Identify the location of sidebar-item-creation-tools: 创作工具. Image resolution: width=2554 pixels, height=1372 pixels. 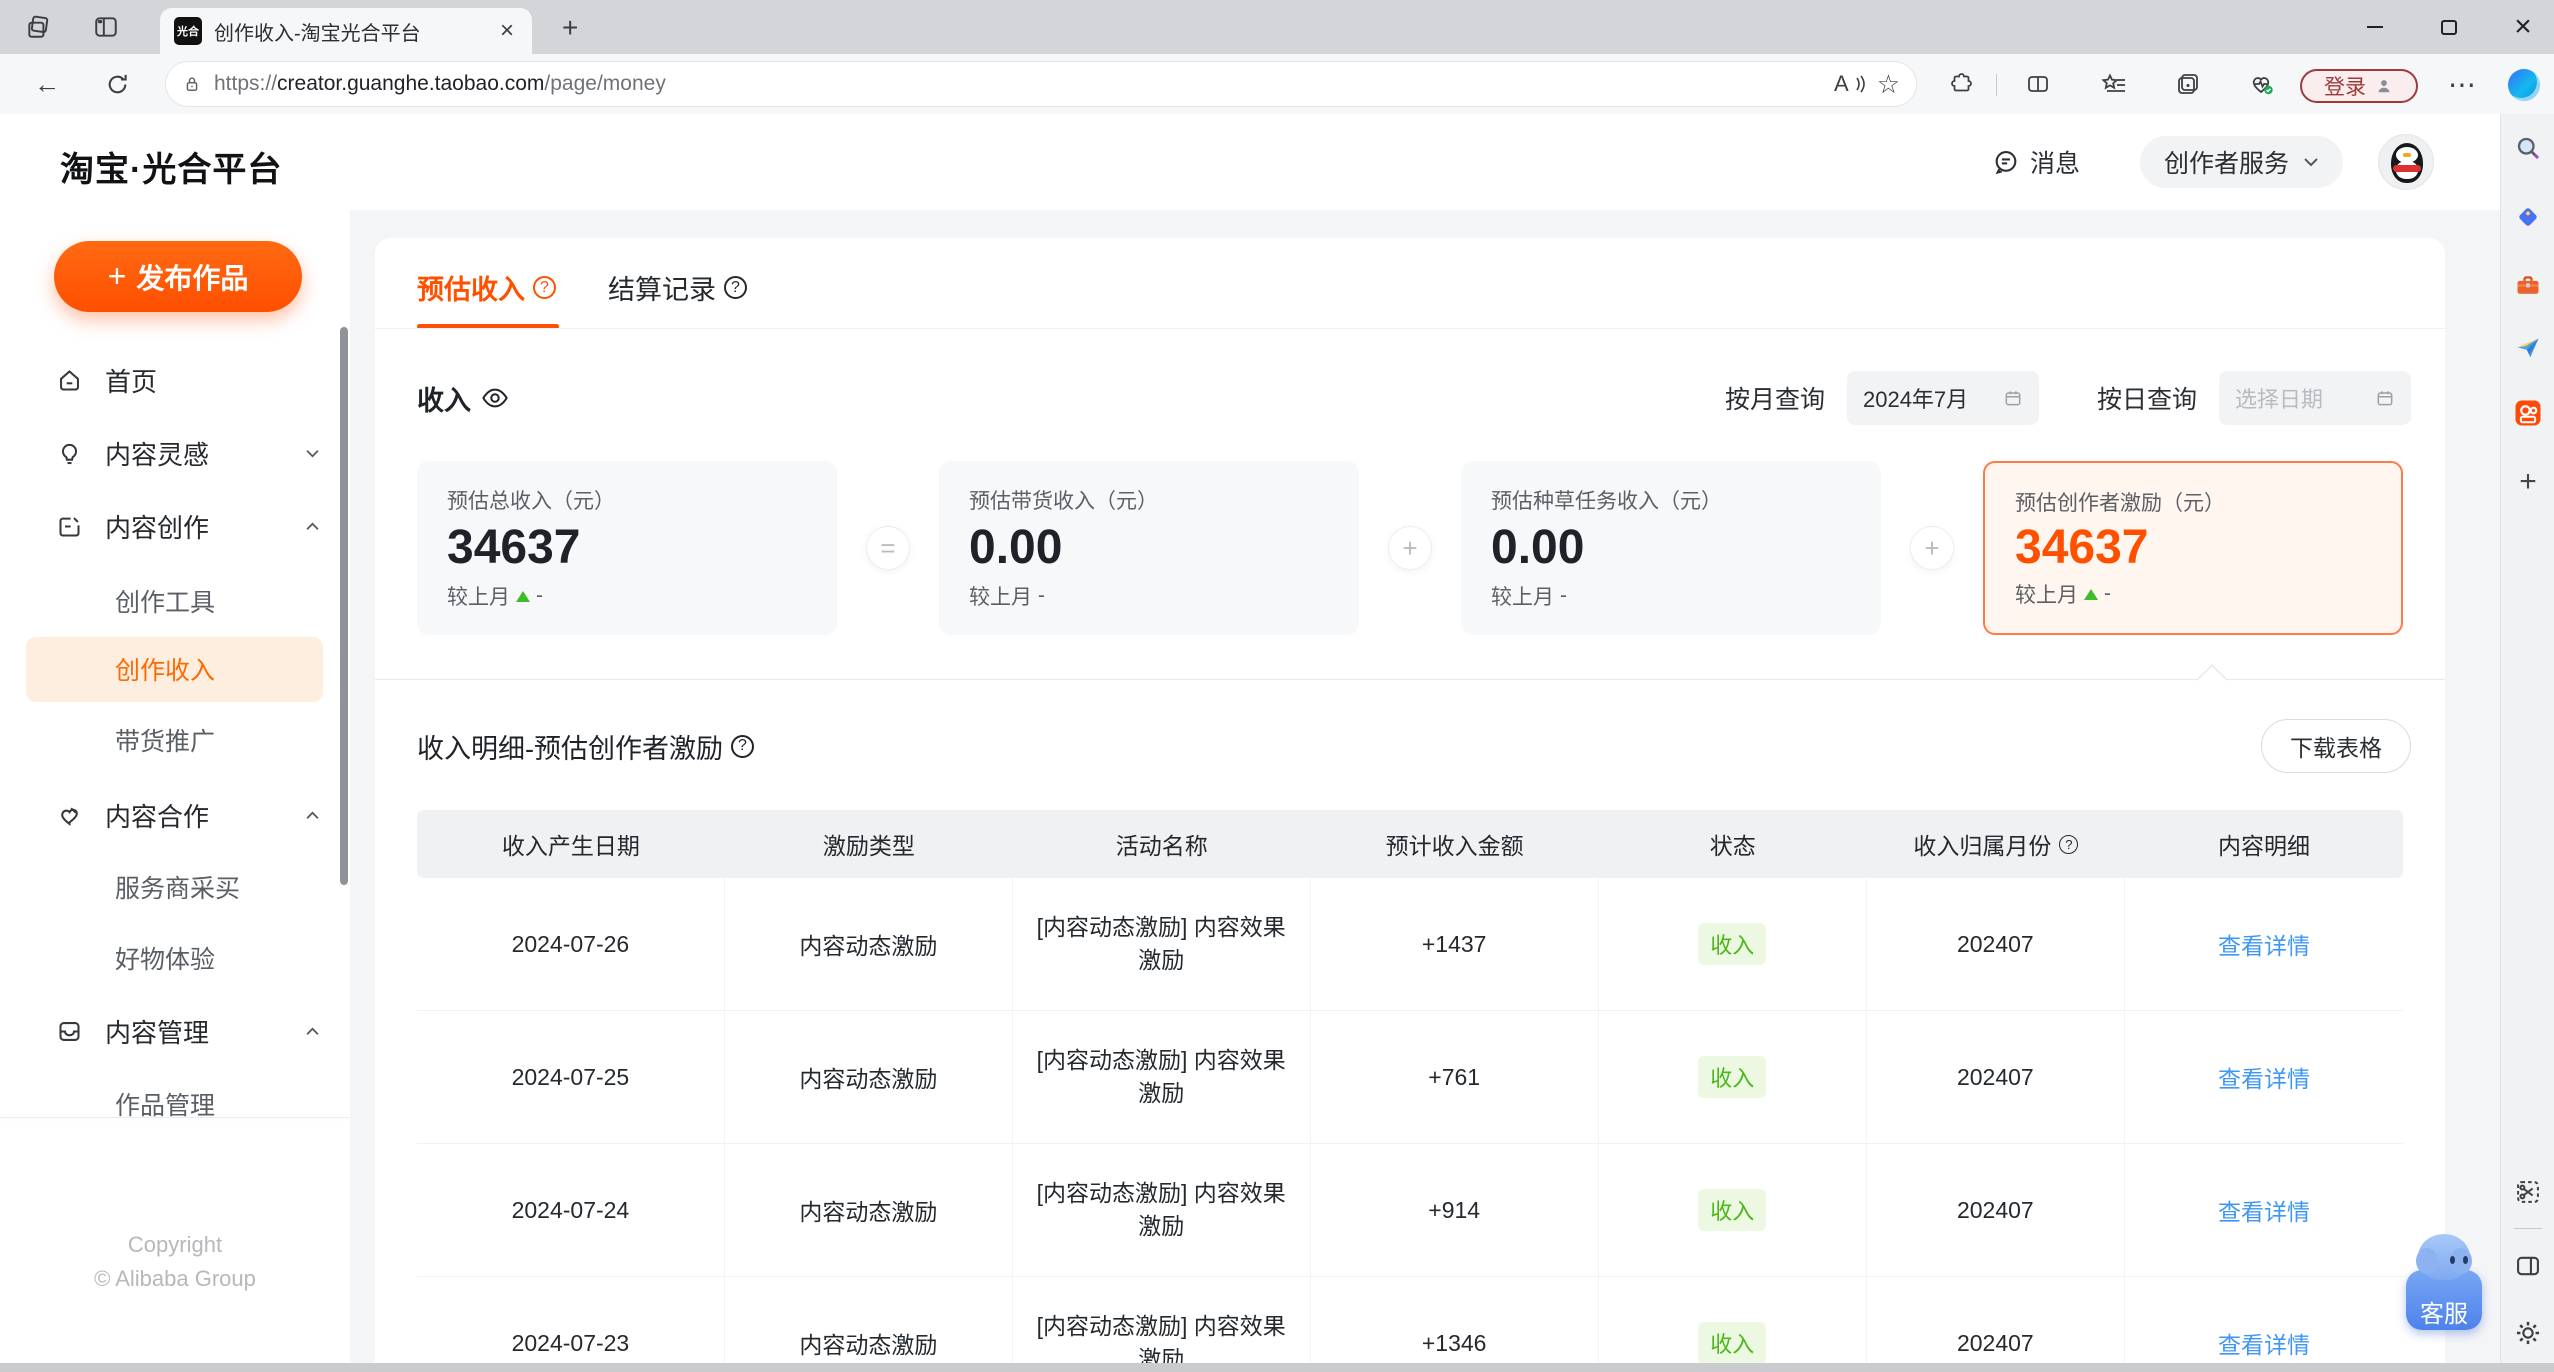
(165, 601).